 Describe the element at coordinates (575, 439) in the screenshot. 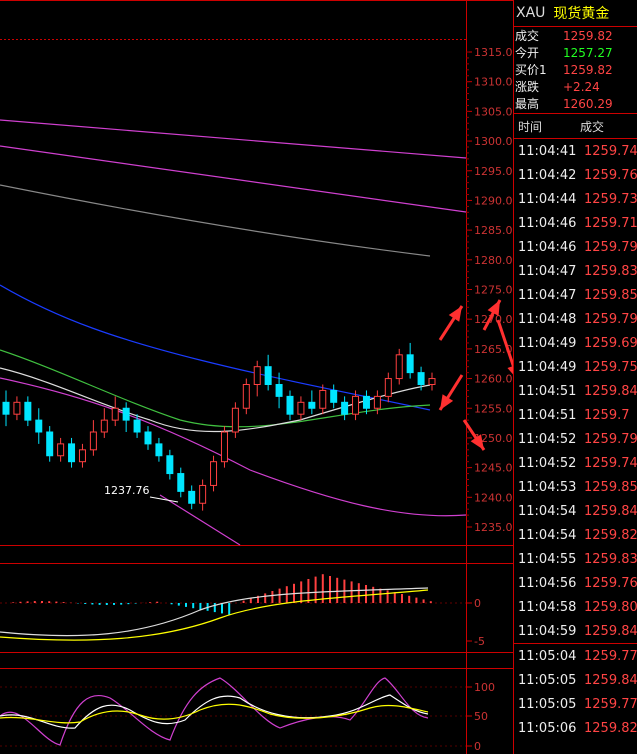

I see `trade-row: 11:04:52 1259.79` at that location.